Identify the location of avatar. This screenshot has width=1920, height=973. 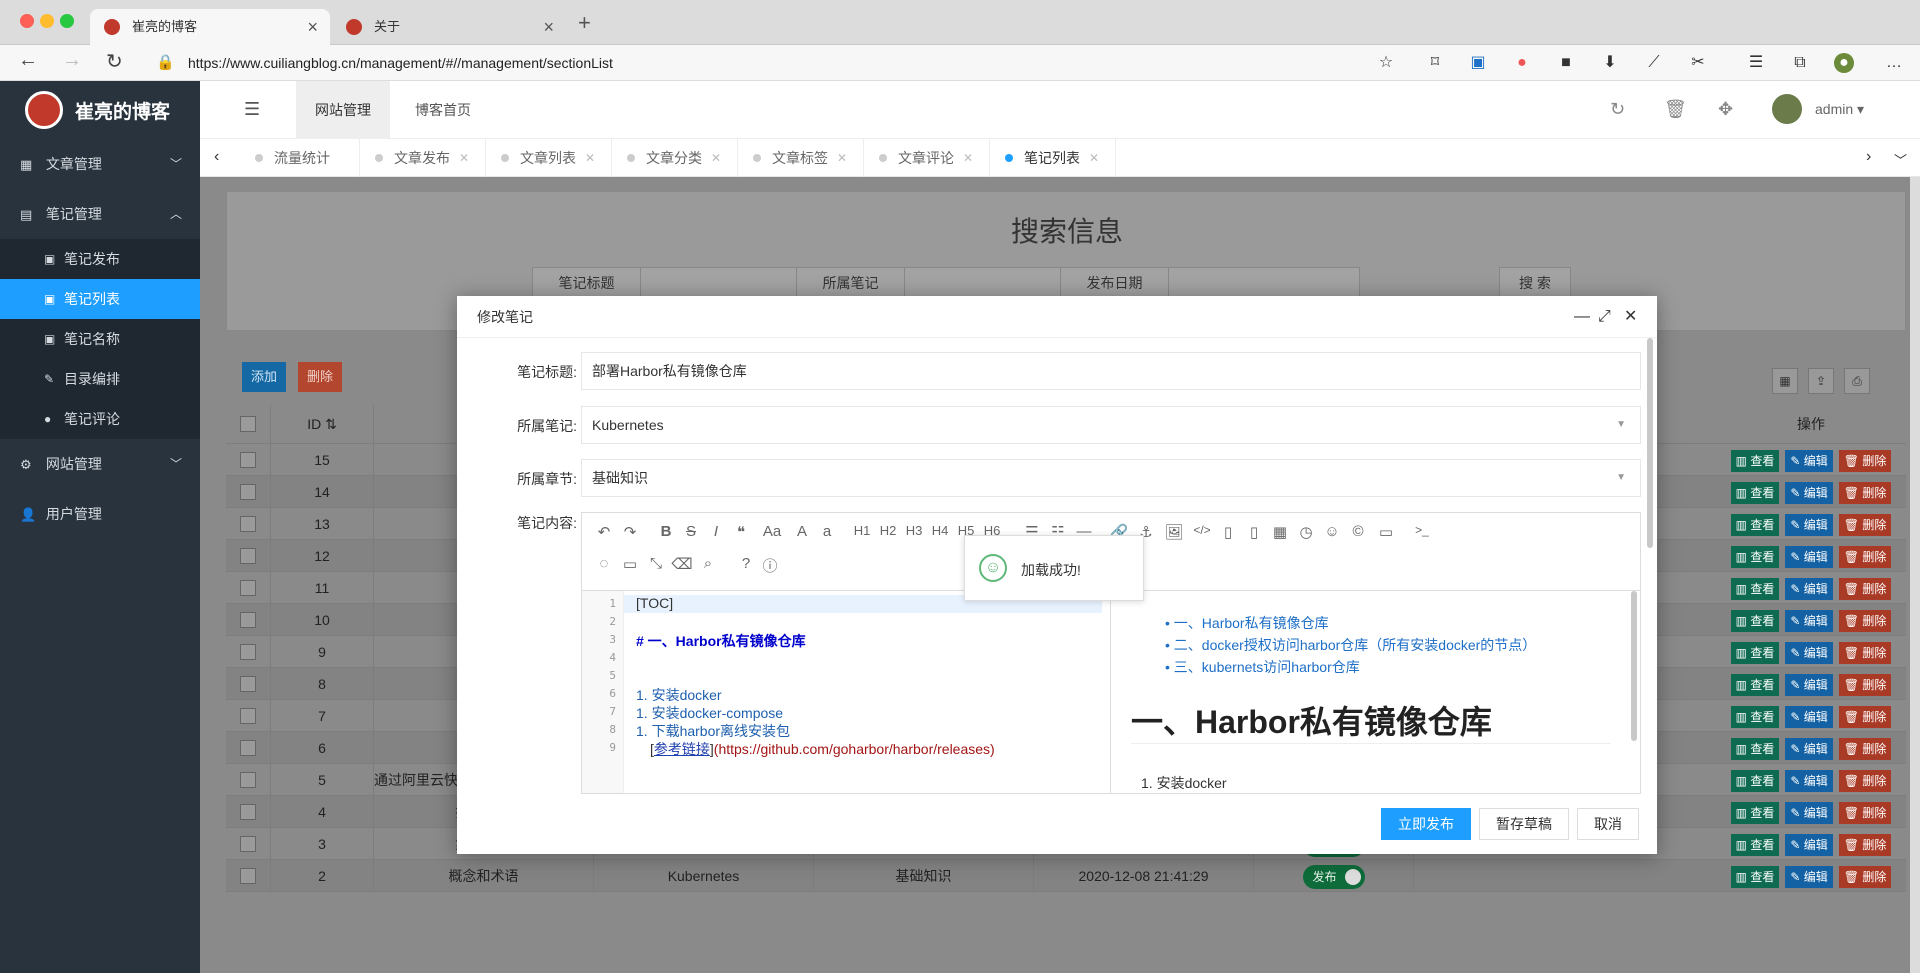
(1787, 109).